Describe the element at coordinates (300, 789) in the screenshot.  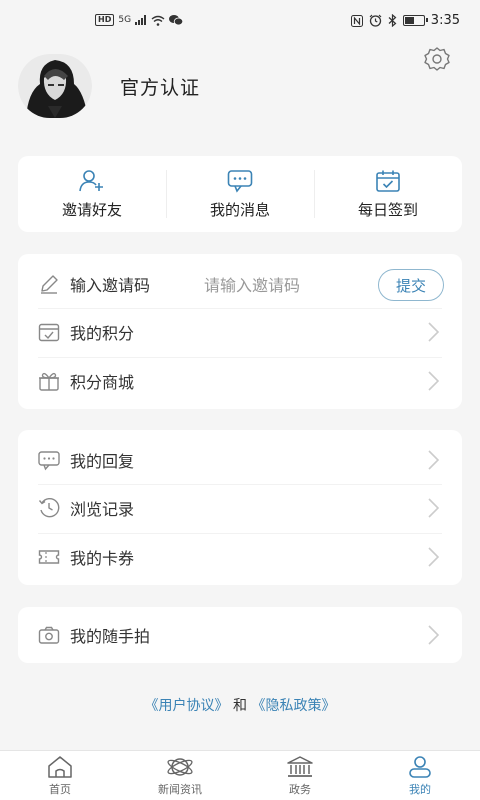
I see `tab-label: 政务` at that location.